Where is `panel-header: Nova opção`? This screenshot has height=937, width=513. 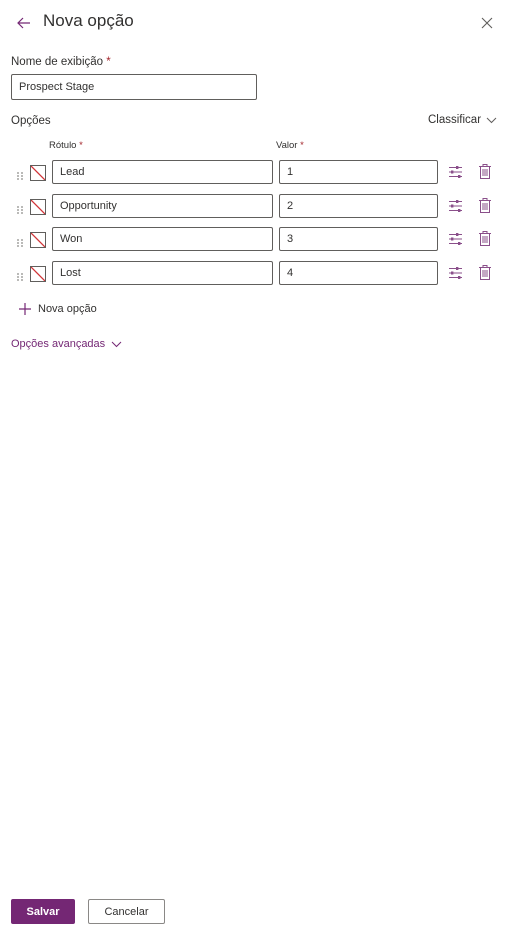
panel-header: Nova opção is located at coordinates (256, 23).